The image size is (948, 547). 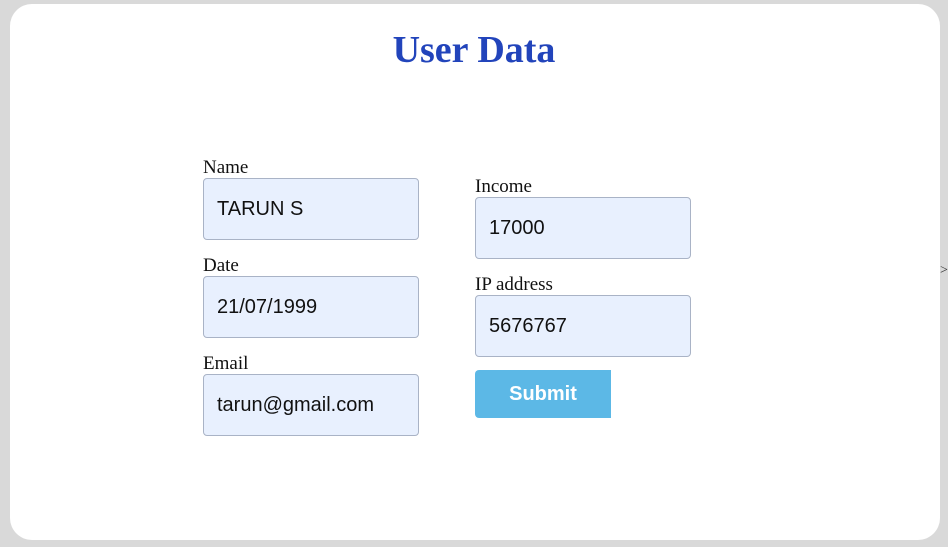 What do you see at coordinates (311, 307) in the screenshot?
I see `date-input` at bounding box center [311, 307].